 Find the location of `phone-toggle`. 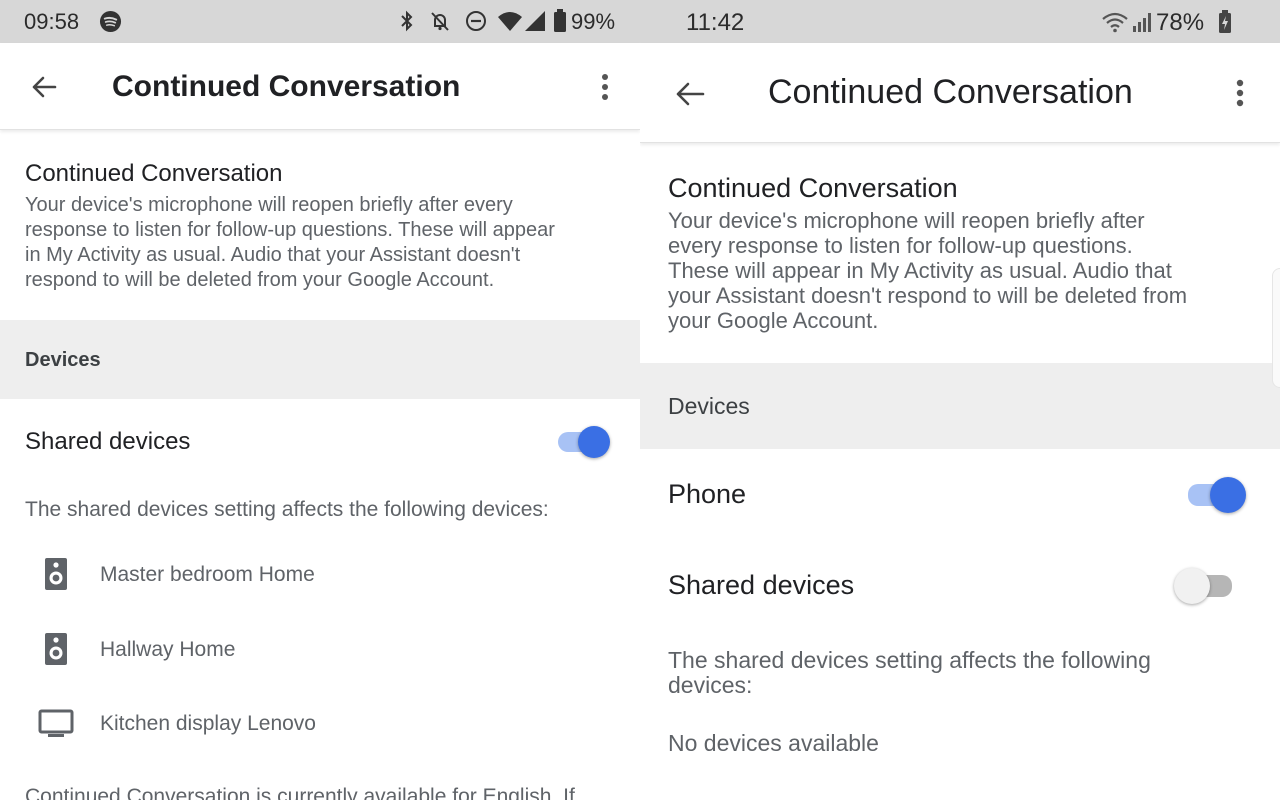

phone-toggle is located at coordinates (1217, 495).